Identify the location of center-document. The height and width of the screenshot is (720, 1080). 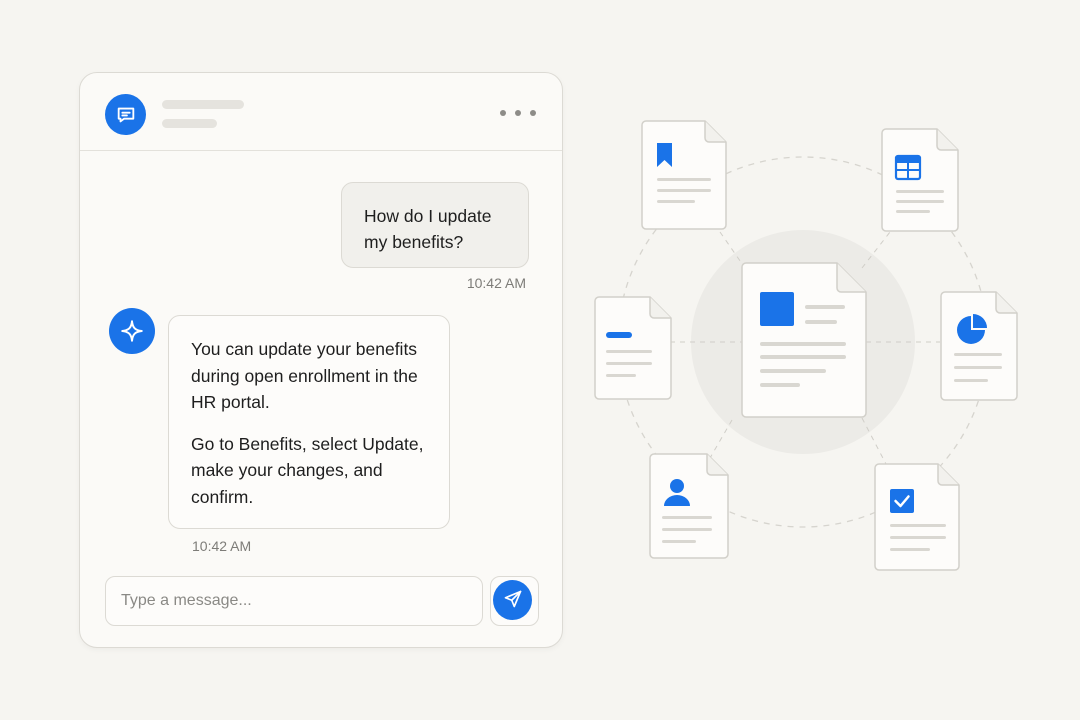
(804, 340).